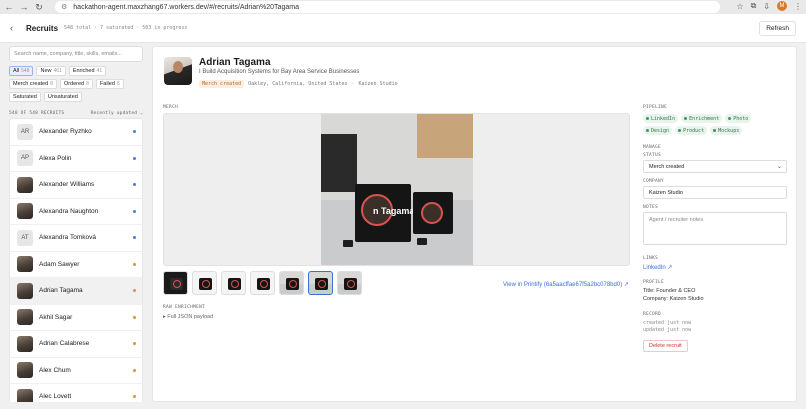 The height and width of the screenshot is (409, 806). What do you see at coordinates (118, 84) in the screenshot?
I see `chip-count: 6` at bounding box center [118, 84].